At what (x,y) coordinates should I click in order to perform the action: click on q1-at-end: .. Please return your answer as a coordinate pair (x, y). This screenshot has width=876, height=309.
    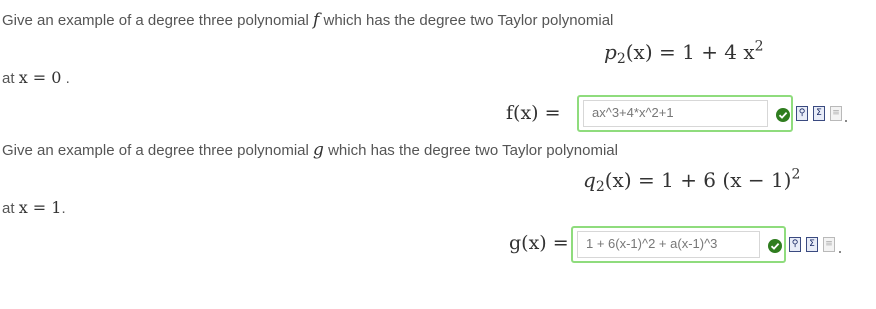
    Looking at the image, I should click on (67, 78).